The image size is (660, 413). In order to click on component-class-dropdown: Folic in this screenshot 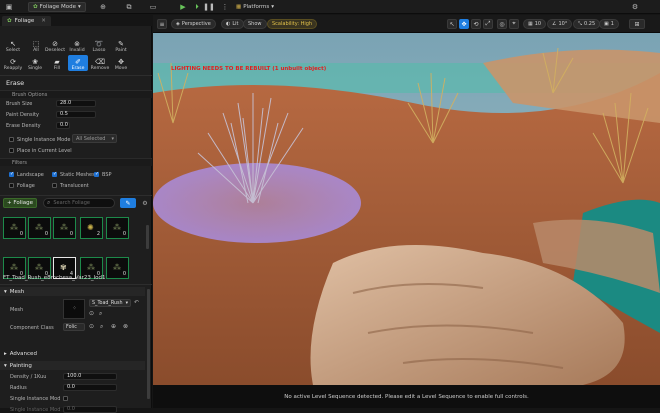, I will do `click(74, 327)`.